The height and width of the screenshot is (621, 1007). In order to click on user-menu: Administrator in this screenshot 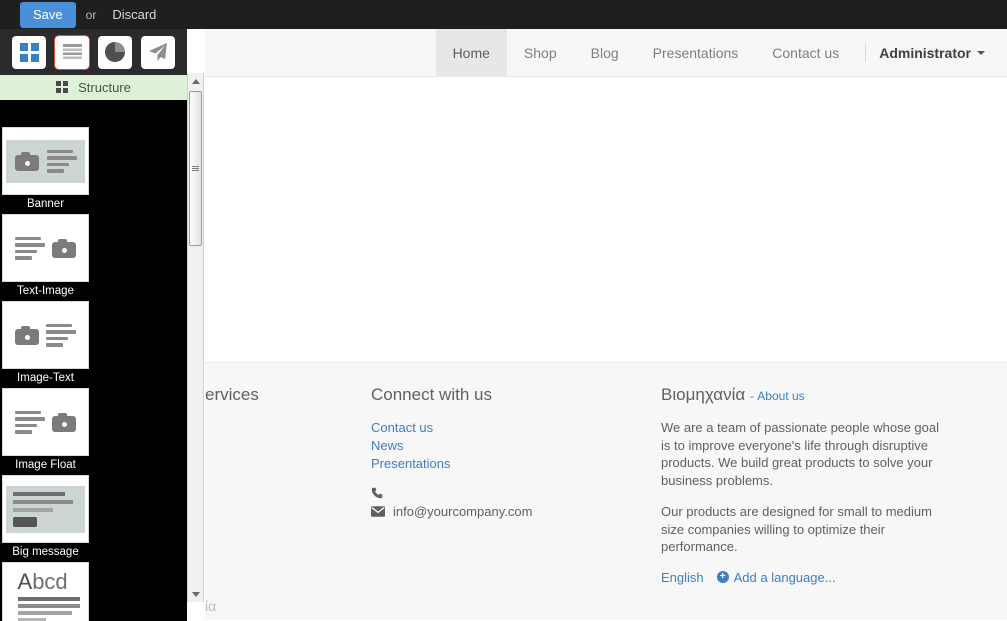, I will do `click(941, 52)`.